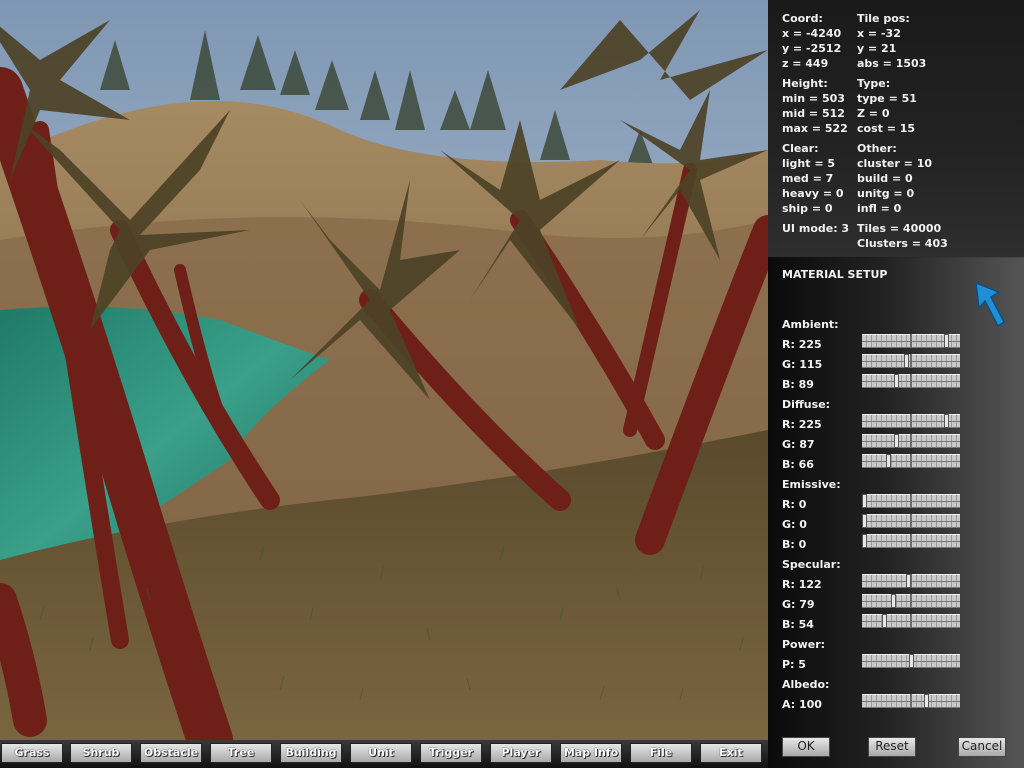 Image resolution: width=1024 pixels, height=768 pixels. Describe the element at coordinates (812, 33) in the screenshot. I see `coord-x: x = -4240` at that location.